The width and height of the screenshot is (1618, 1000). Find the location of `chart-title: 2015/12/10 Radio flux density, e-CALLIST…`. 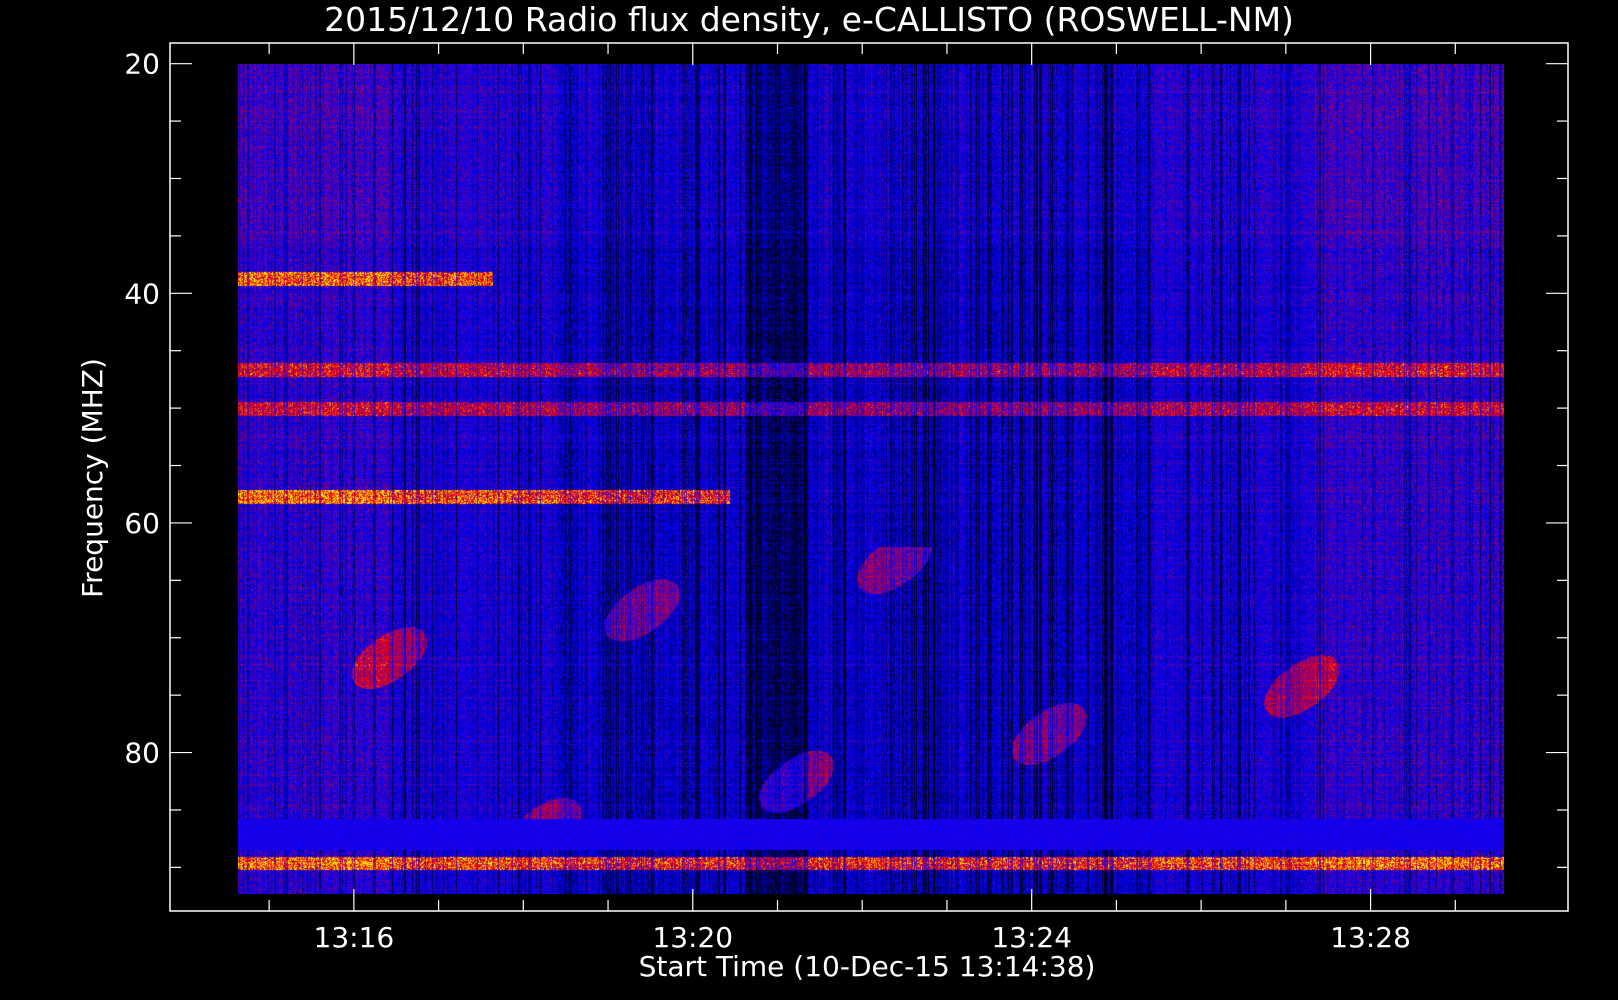

chart-title: 2015/12/10 Radio flux density, e-CALLIST… is located at coordinates (809, 19).